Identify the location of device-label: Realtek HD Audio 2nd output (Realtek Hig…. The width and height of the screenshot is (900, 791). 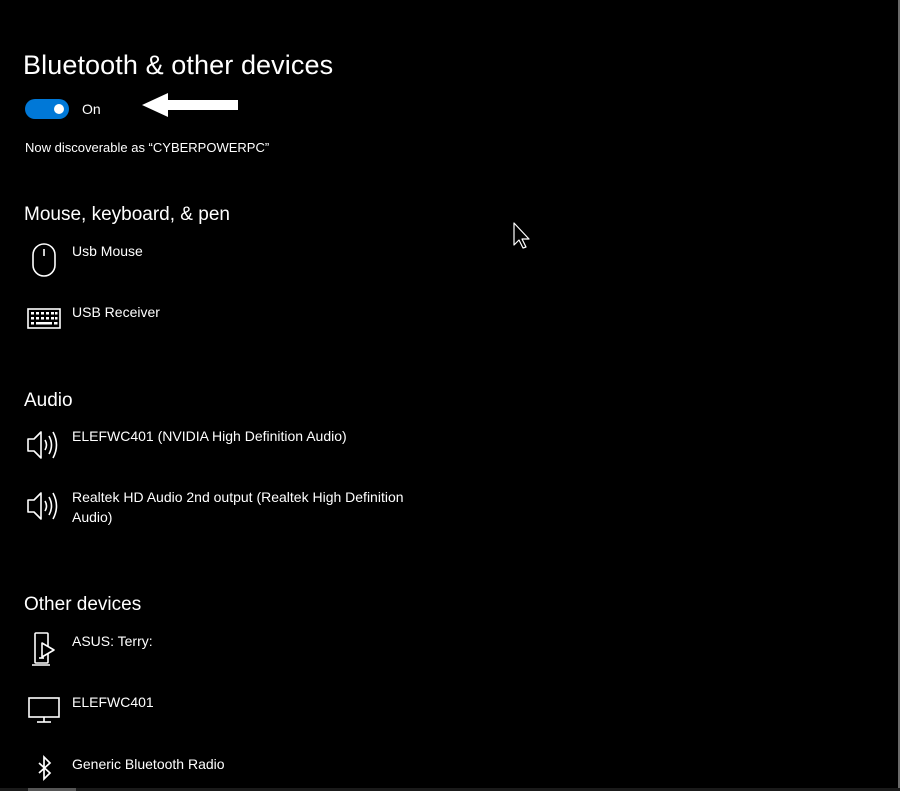
(238, 507).